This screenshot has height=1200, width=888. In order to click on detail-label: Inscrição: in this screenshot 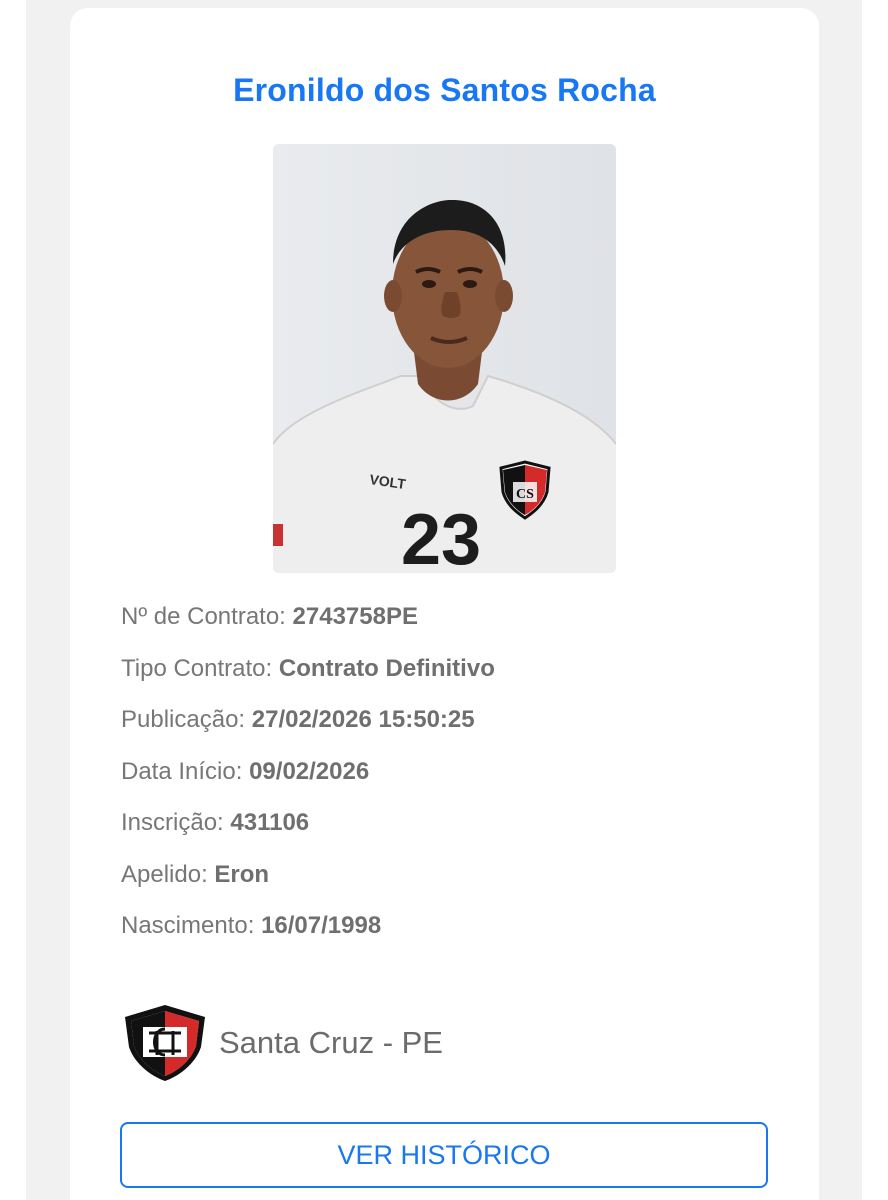, I will do `click(172, 822)`.